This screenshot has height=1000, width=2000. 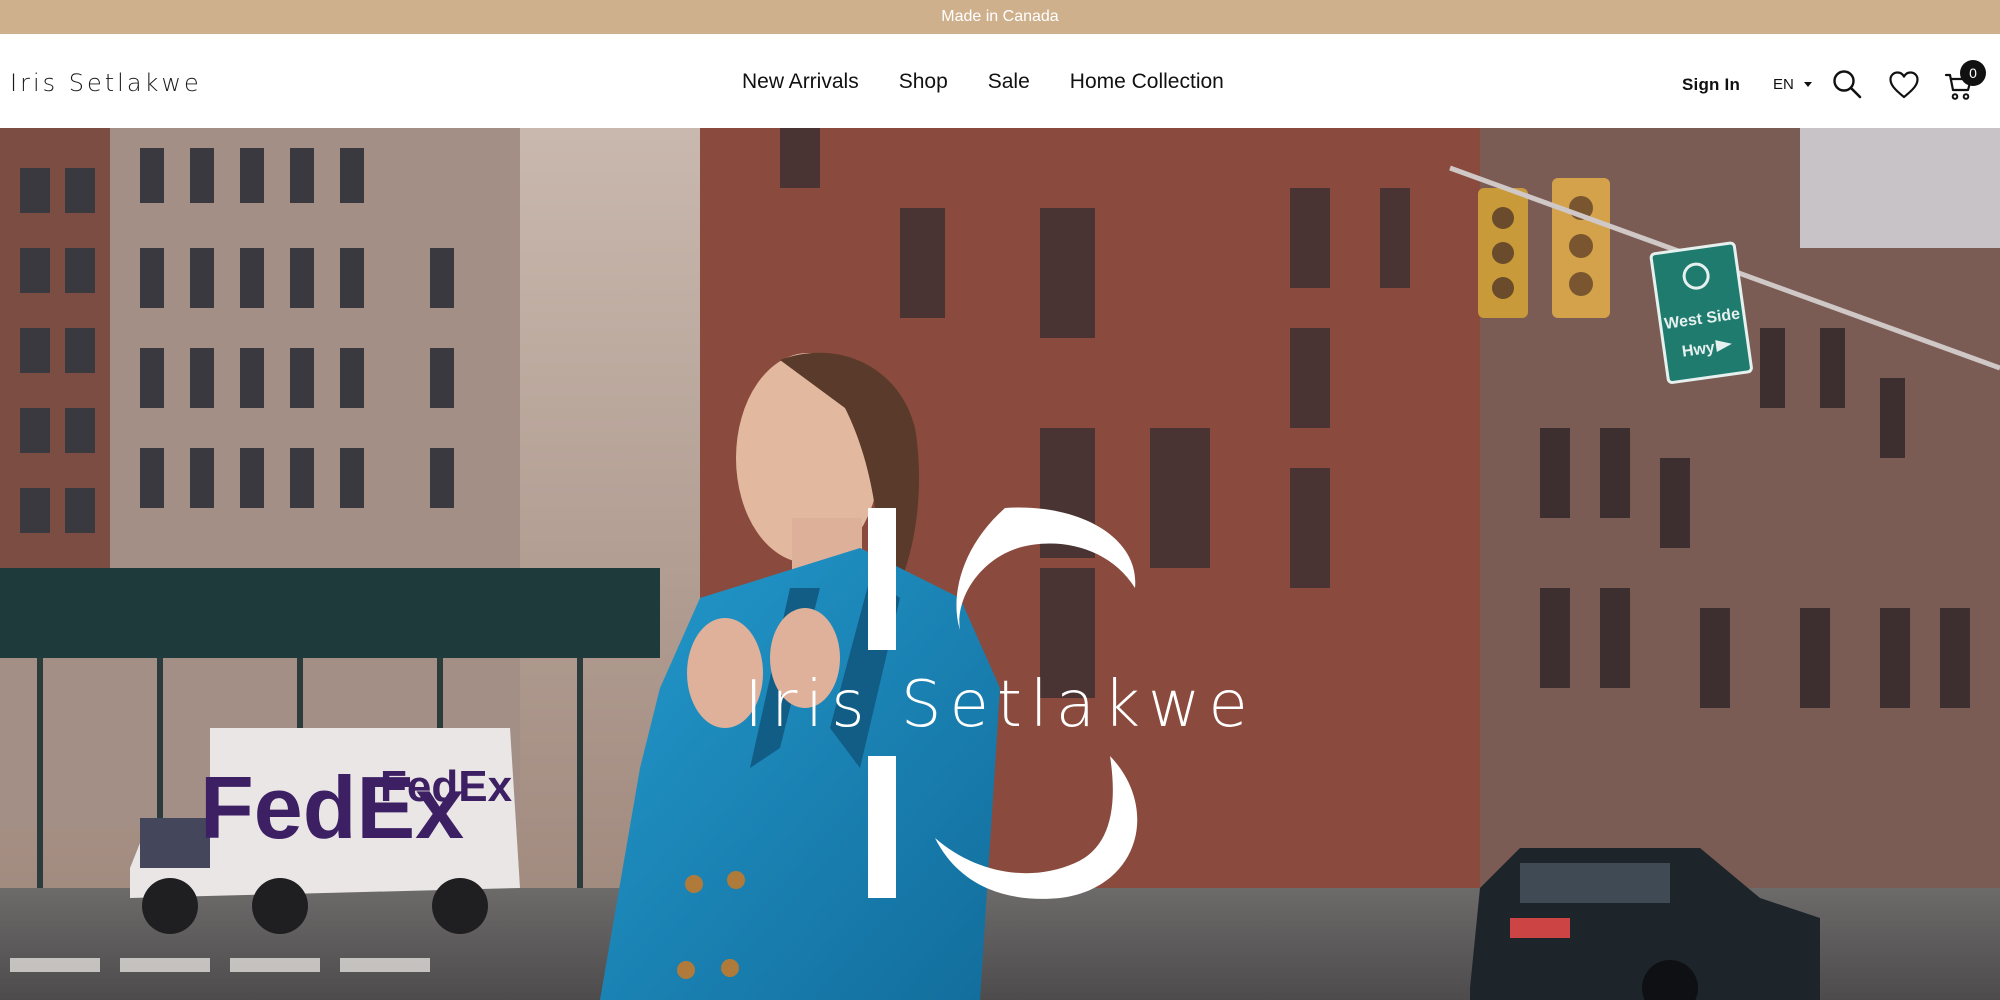 What do you see at coordinates (1147, 81) in the screenshot?
I see `nav-item-home-collection: Home Collection` at bounding box center [1147, 81].